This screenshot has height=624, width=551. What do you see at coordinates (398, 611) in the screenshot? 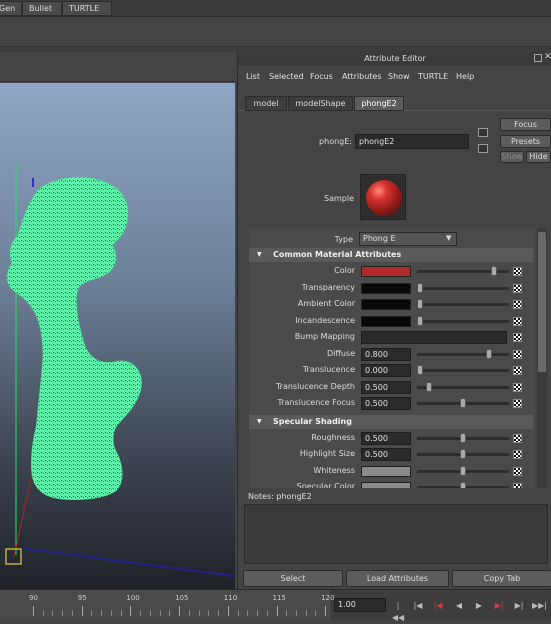
I see `go-to-start-icon: |◀◀` at bounding box center [398, 611].